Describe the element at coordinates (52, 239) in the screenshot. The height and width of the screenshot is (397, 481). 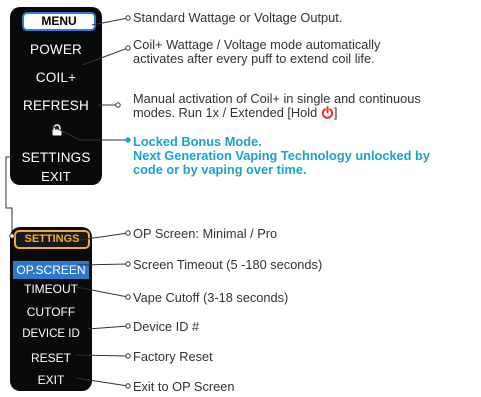
I see `settings-header: SETTINGS` at that location.